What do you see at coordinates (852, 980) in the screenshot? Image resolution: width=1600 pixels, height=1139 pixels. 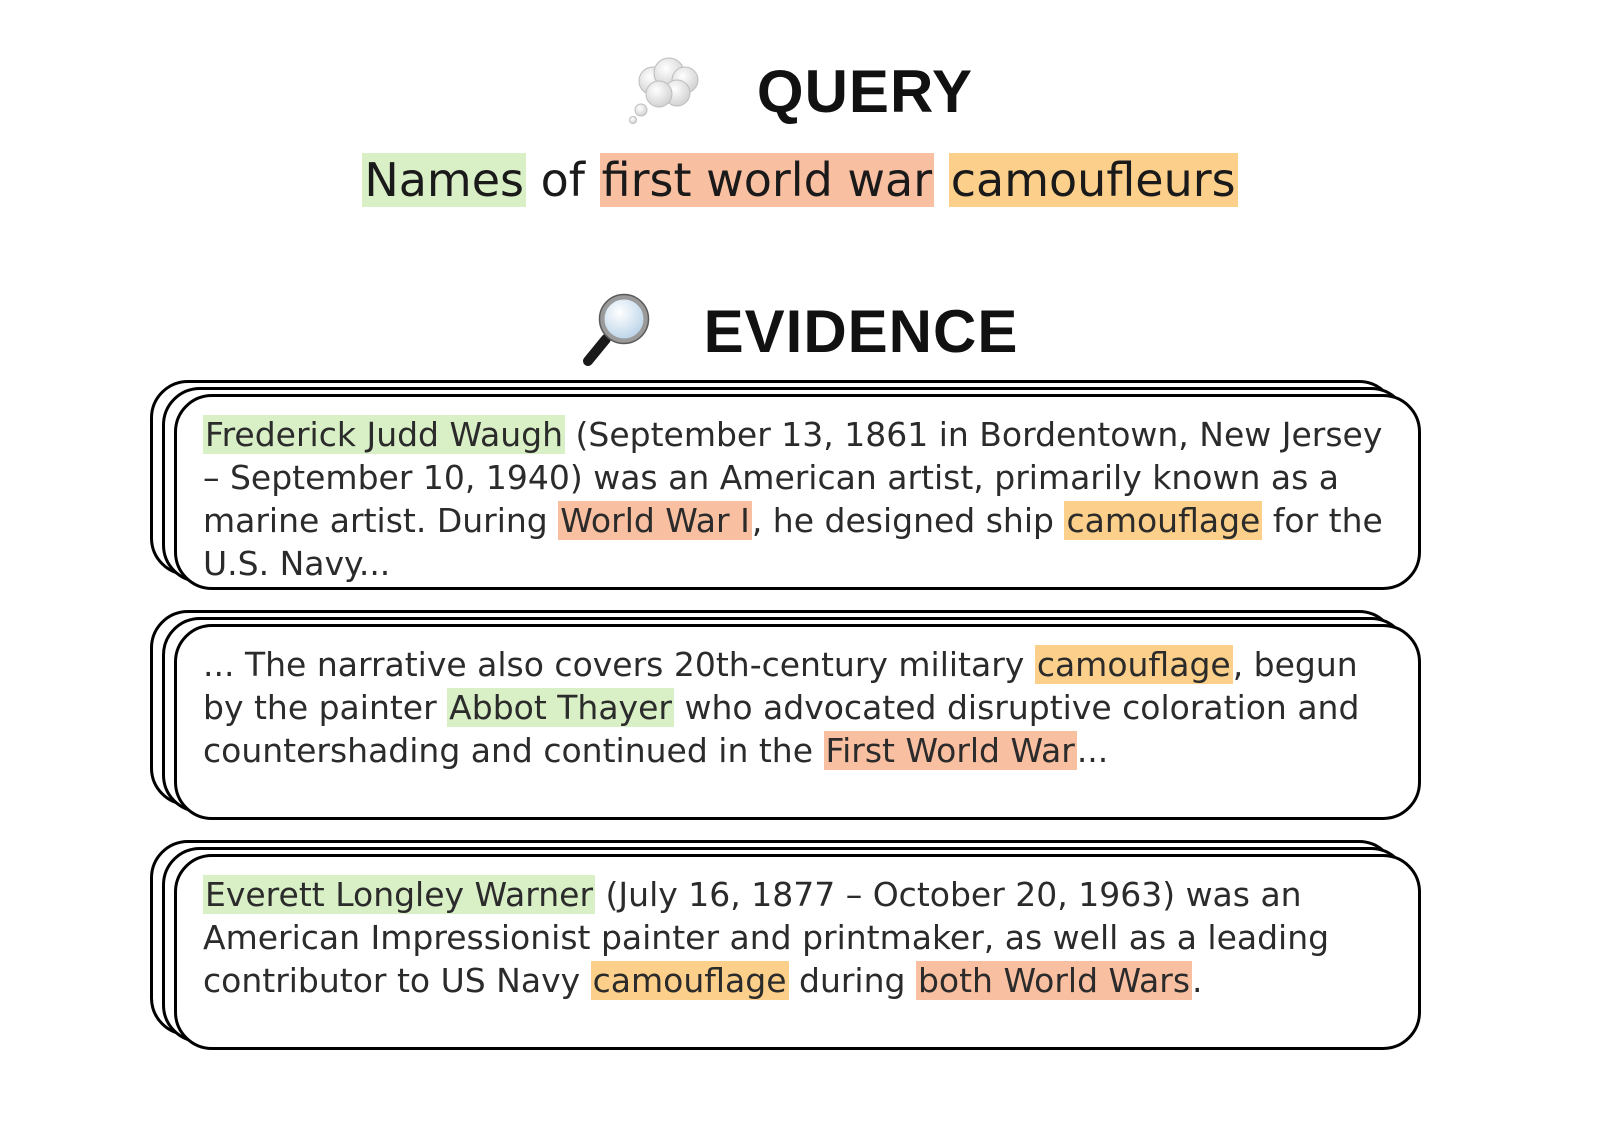 I see `passage-segment: during` at bounding box center [852, 980].